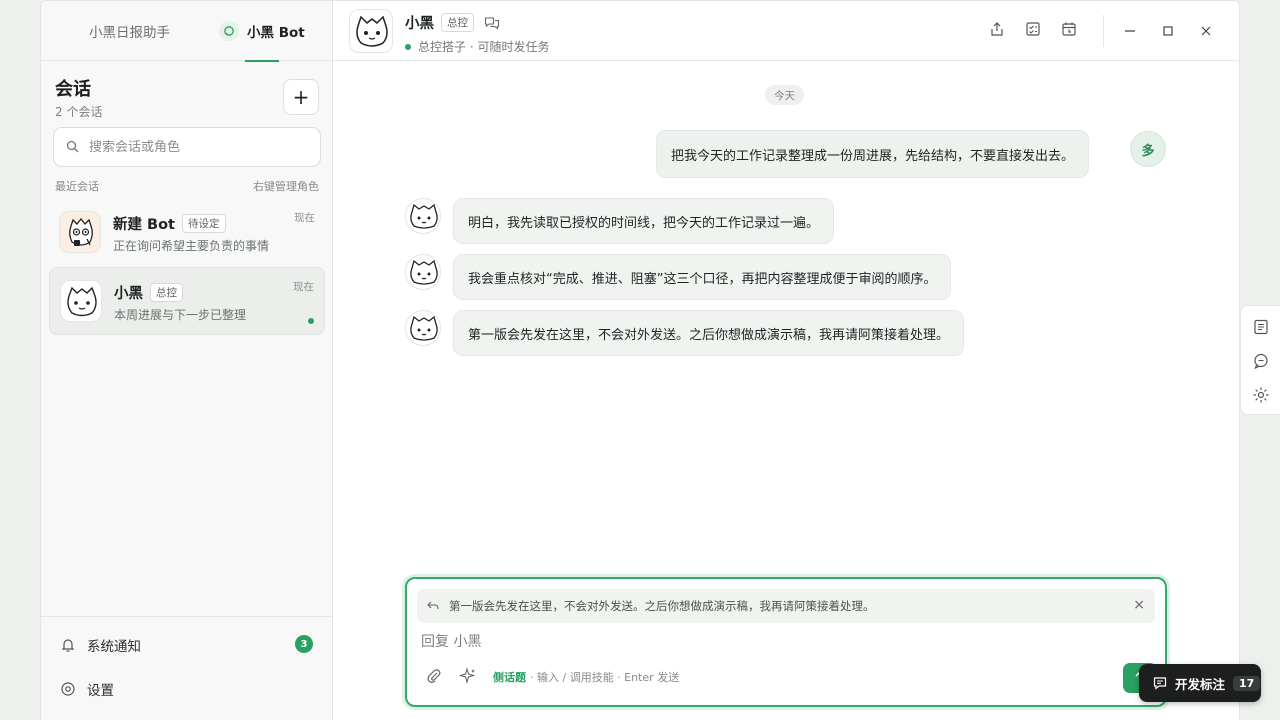  I want to click on share-icon, so click(997, 31).